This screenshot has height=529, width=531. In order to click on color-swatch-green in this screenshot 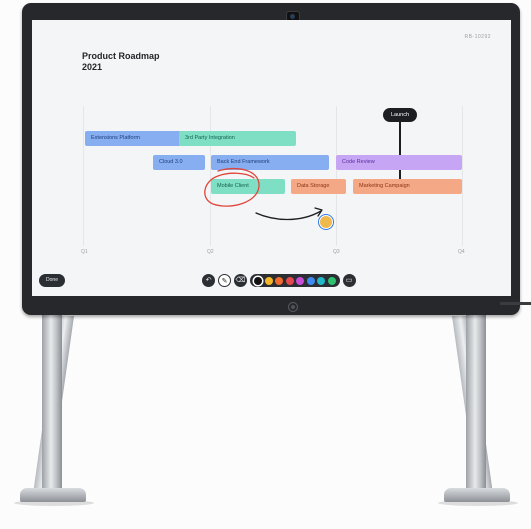, I will do `click(331, 280)`.